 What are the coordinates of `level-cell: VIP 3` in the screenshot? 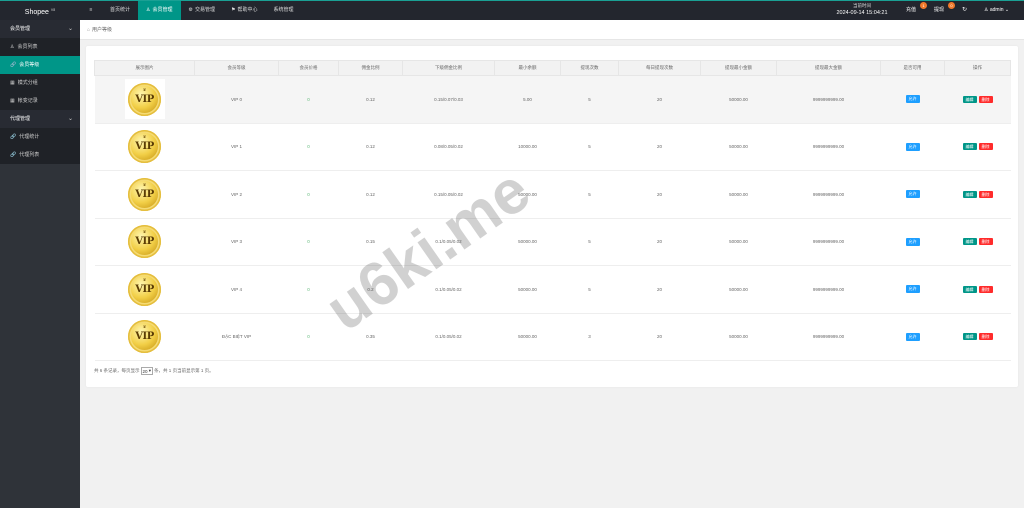 It's located at (236, 242).